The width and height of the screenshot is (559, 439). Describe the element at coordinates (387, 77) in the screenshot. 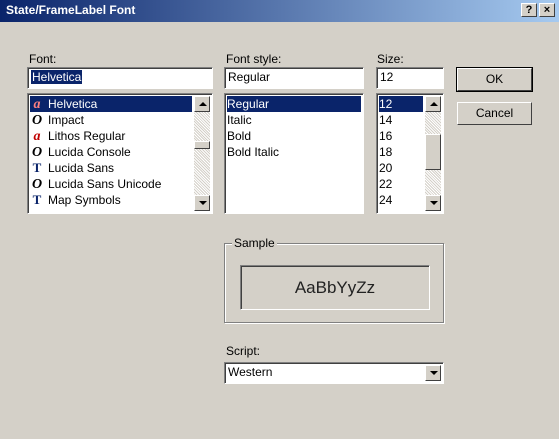

I see `size-input-value: 12` at that location.